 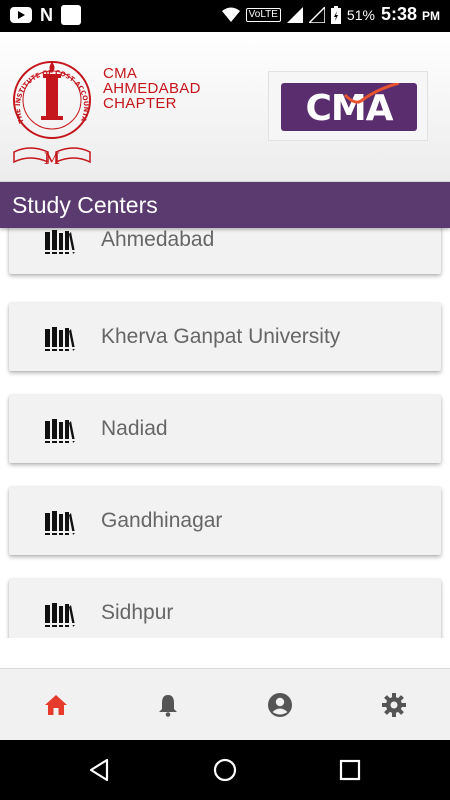 I want to click on list-item: Sidhpur, so click(x=225, y=608).